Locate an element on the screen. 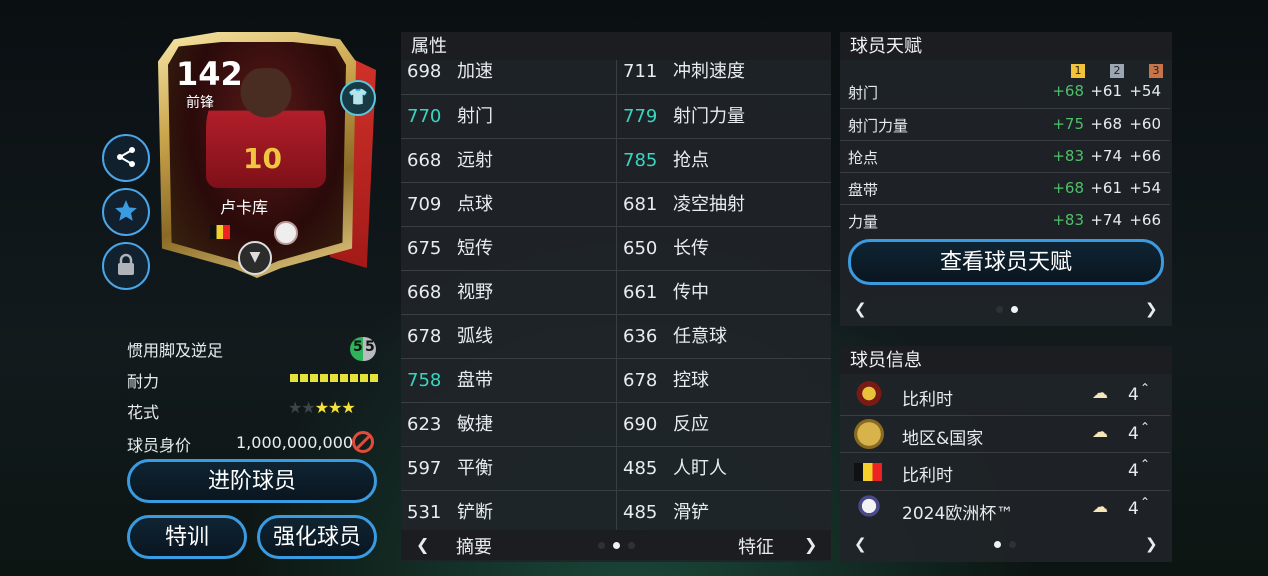 The height and width of the screenshot is (576, 1268). shirt-icon: 👕 is located at coordinates (358, 98).